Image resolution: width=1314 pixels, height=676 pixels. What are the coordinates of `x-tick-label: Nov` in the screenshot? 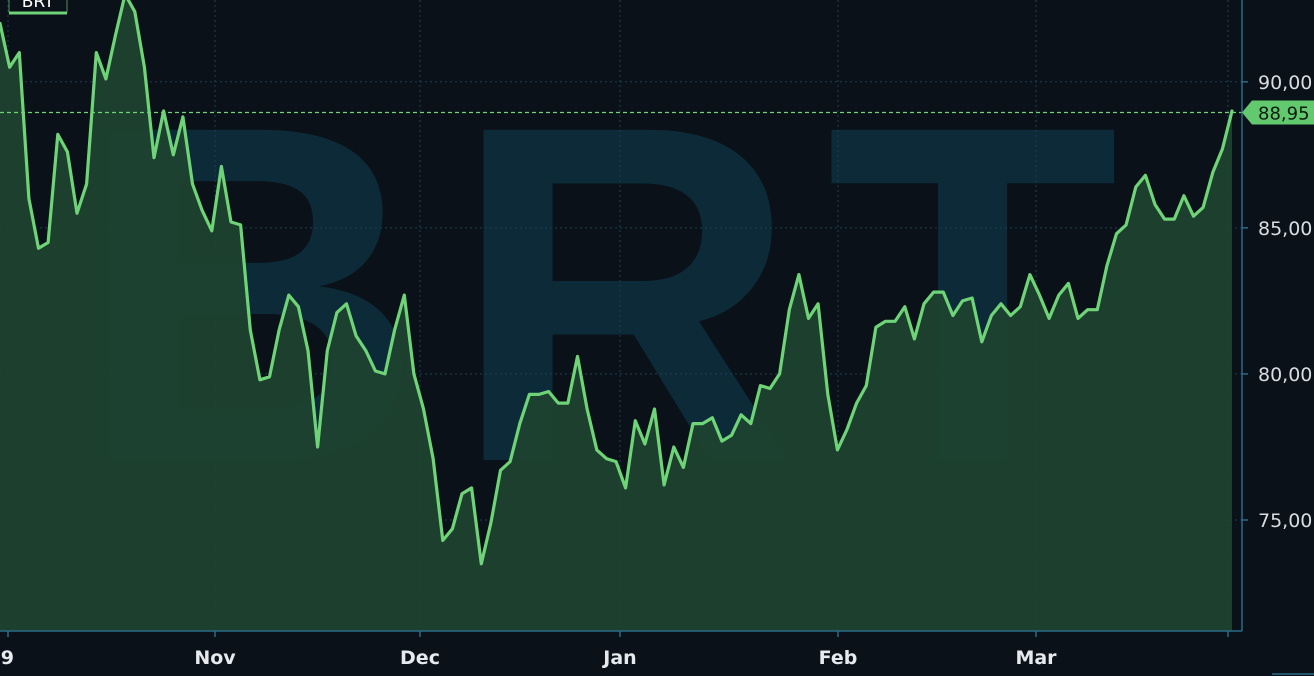 It's located at (215, 658).